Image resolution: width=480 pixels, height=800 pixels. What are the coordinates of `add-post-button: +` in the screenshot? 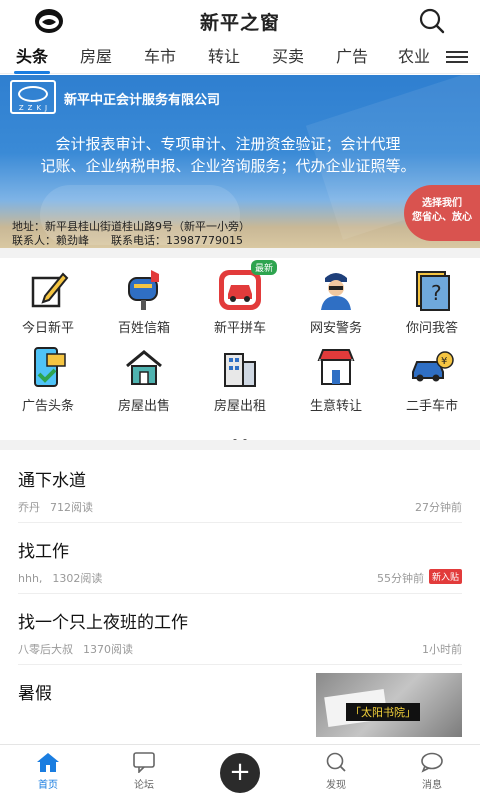 It's located at (240, 773).